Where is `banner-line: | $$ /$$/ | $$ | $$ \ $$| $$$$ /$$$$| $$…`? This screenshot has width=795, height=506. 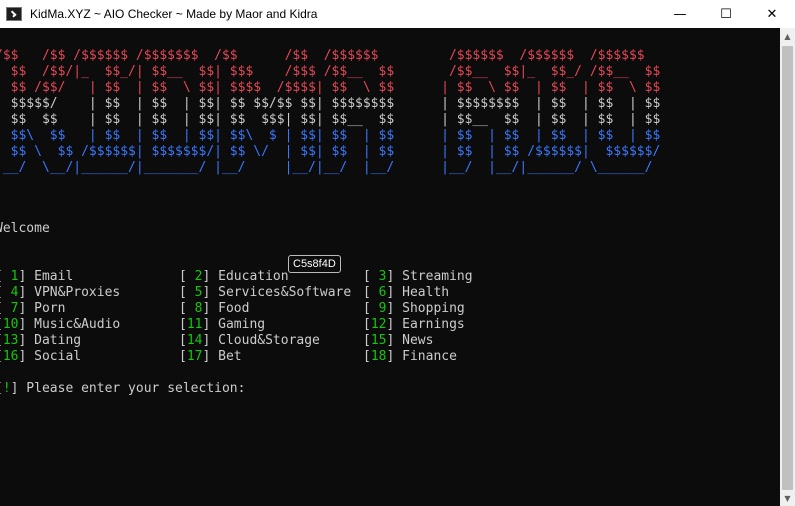 banner-line: | $$ /$$/ | $$ | $$ \ $$| $$$$ /$$$$| $$… is located at coordinates (330, 87).